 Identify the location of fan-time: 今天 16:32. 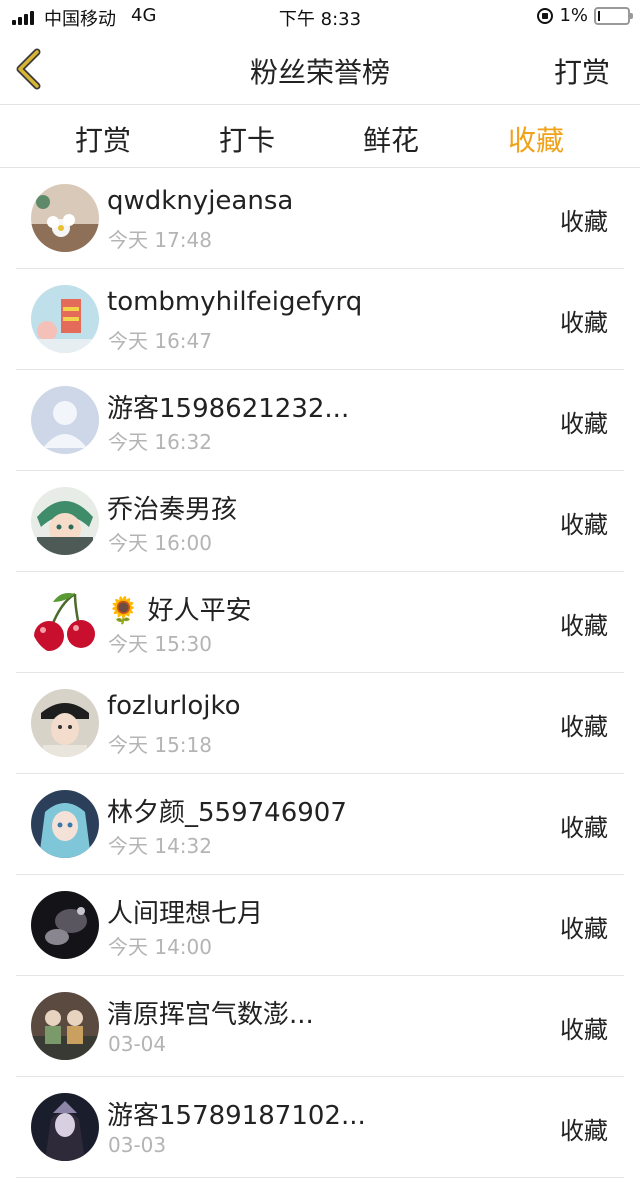
(160, 442).